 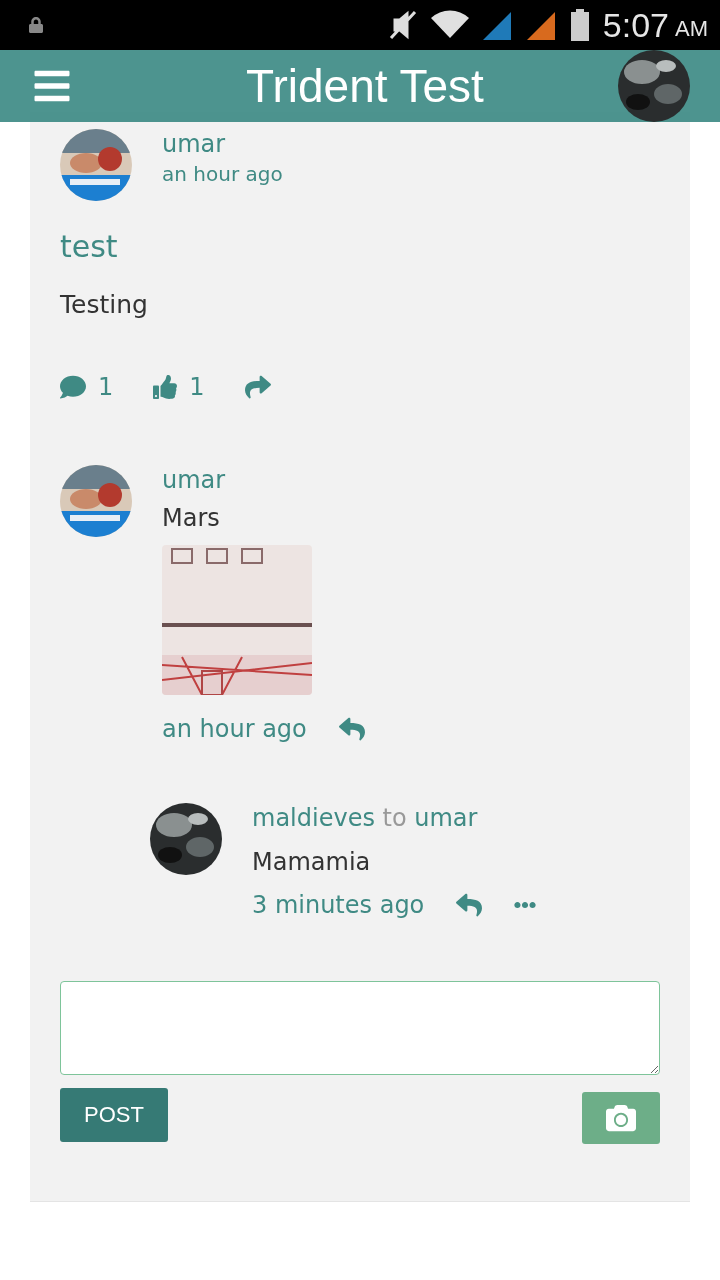 I want to click on camera-icon, so click(x=621, y=1118).